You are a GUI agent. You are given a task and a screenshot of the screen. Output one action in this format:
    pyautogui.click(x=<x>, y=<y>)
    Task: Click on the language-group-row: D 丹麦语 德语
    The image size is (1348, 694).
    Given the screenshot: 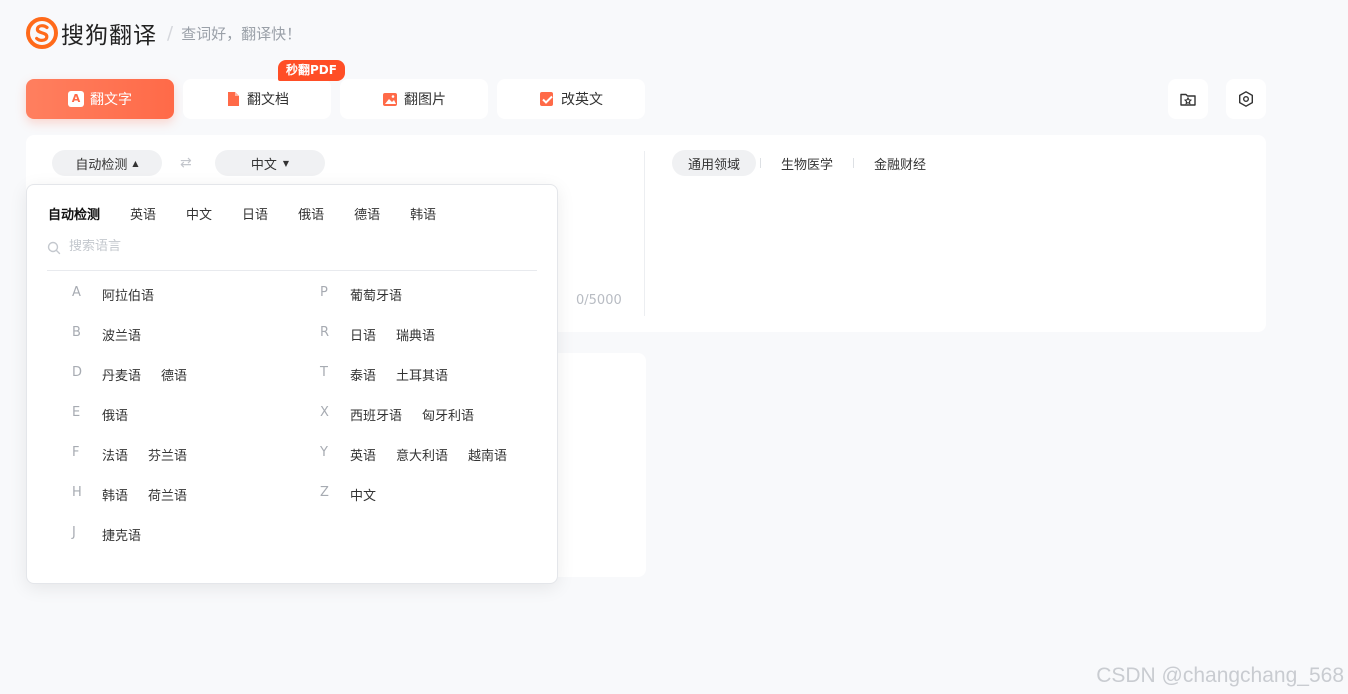 What is the action you would take?
    pyautogui.click(x=127, y=385)
    